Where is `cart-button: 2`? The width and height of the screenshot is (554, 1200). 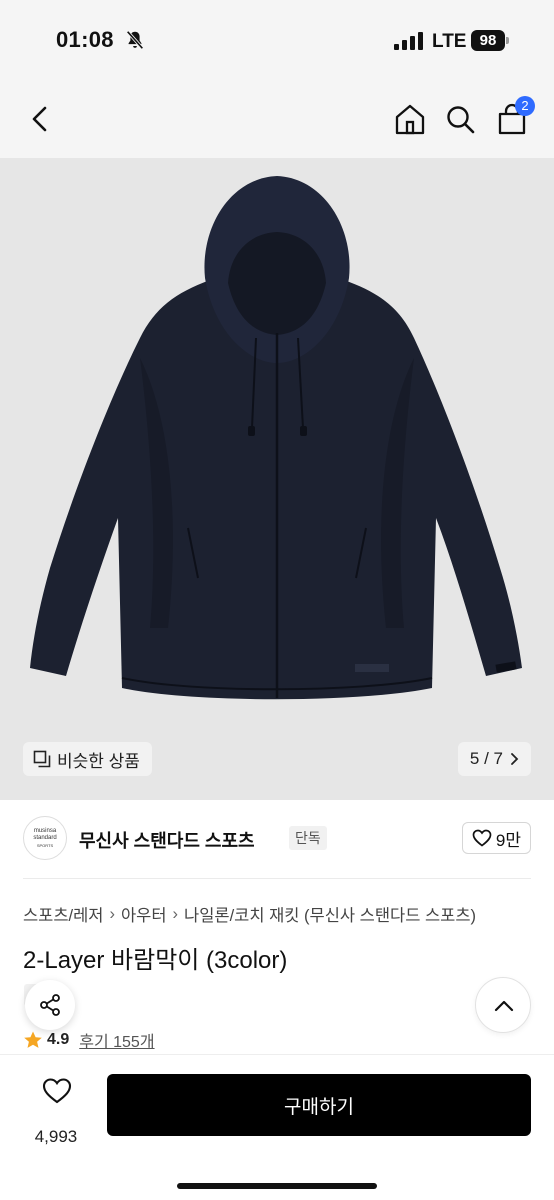 cart-button: 2 is located at coordinates (514, 117).